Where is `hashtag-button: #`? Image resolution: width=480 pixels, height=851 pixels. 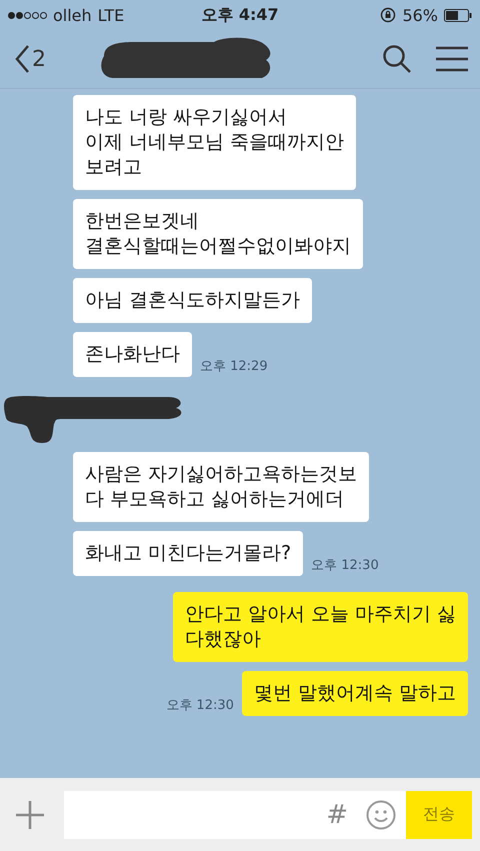 hashtag-button: # is located at coordinates (337, 815).